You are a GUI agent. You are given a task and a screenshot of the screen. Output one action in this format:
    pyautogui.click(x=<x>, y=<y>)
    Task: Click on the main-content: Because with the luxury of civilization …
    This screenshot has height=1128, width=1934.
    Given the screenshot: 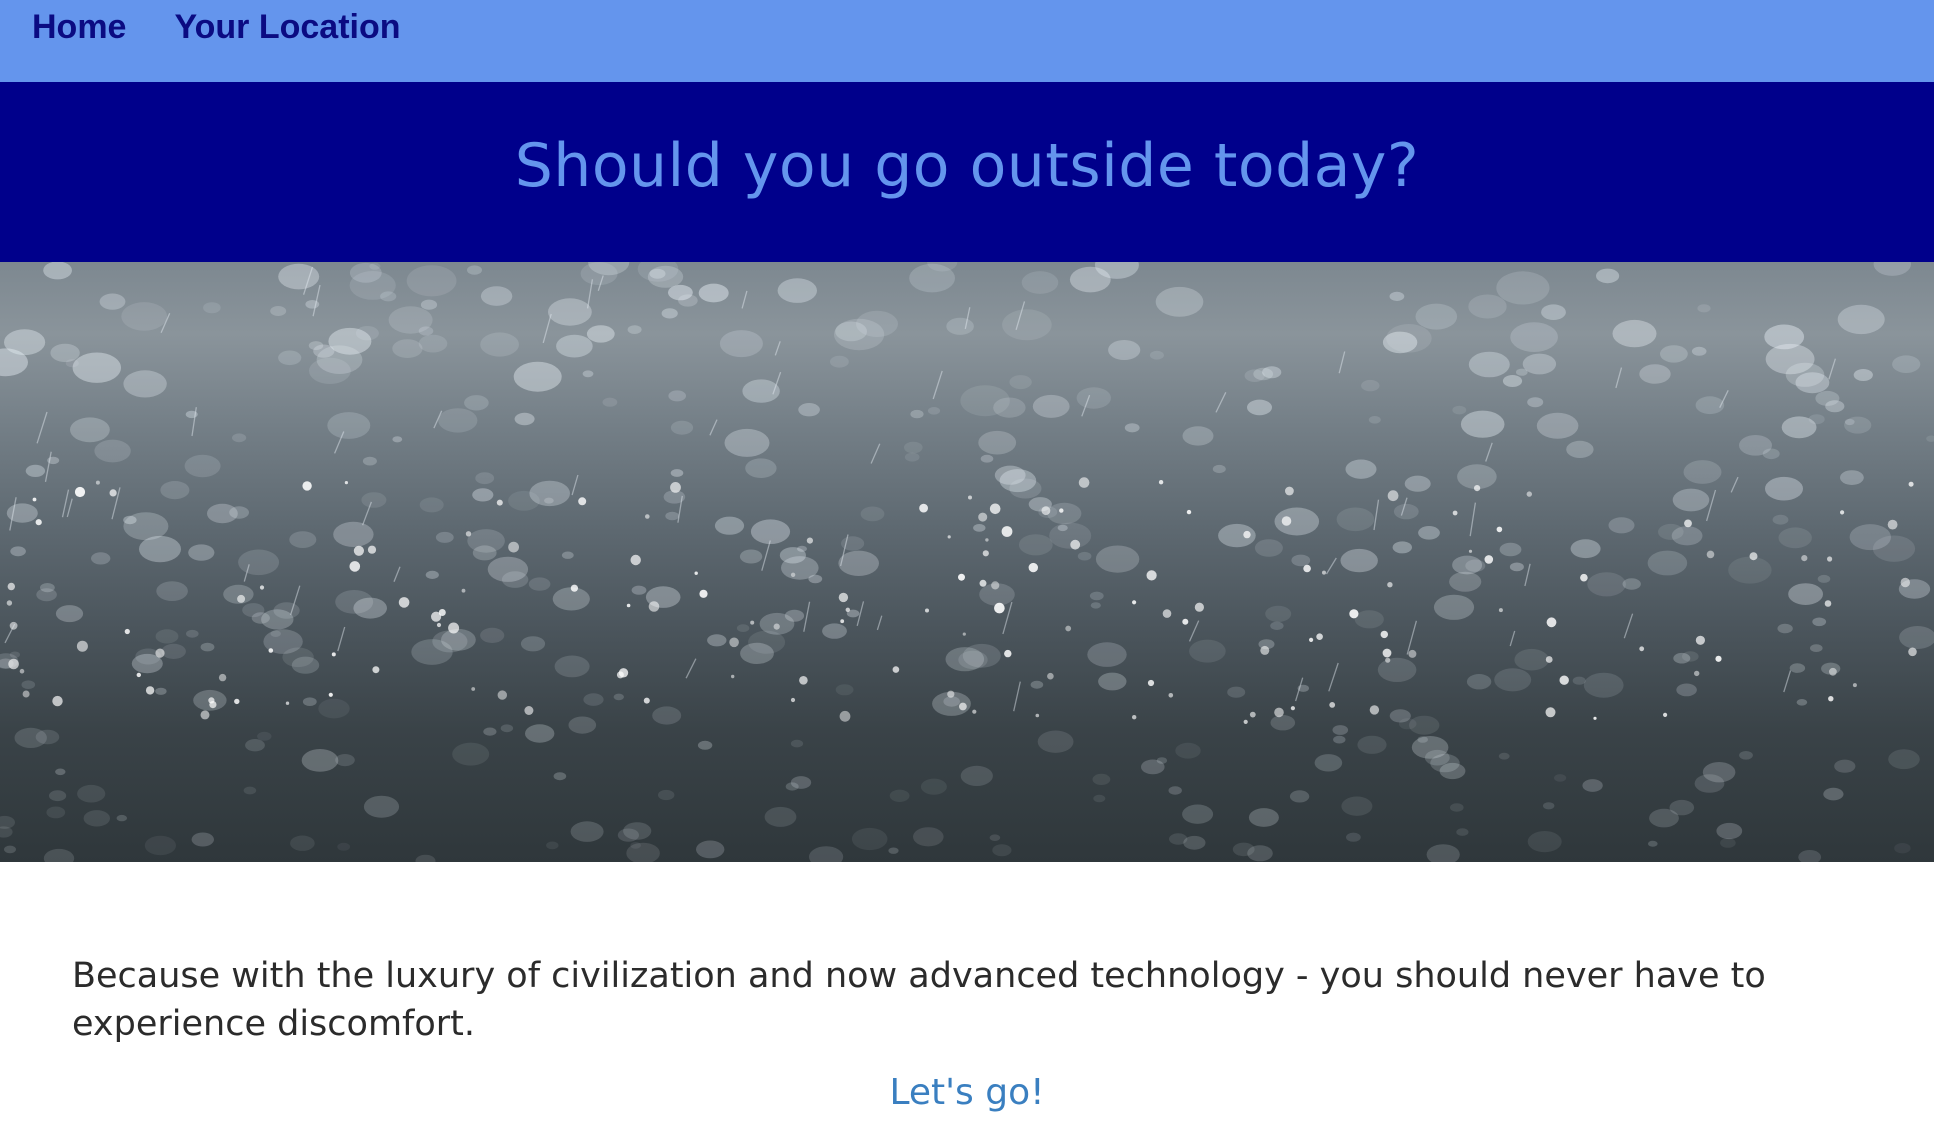 What is the action you would take?
    pyautogui.click(x=967, y=1032)
    